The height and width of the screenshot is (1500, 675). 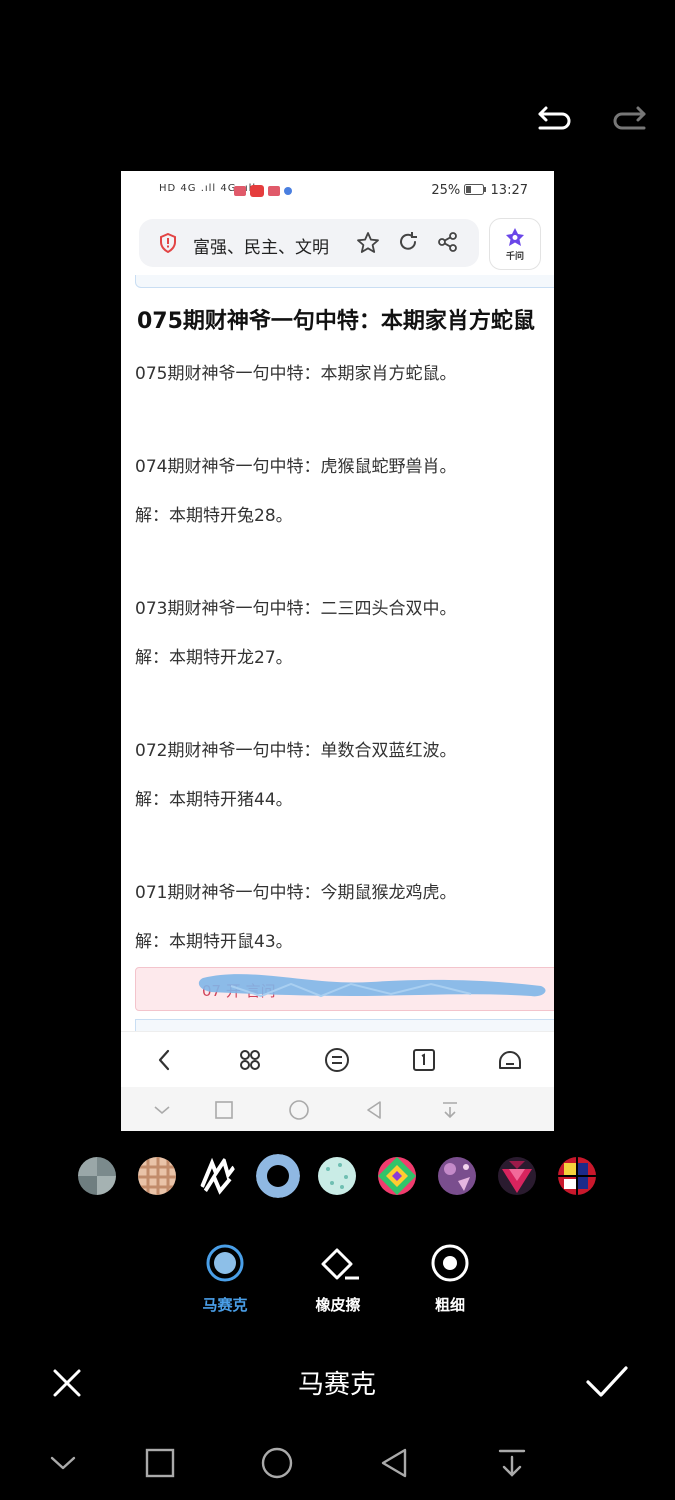 What do you see at coordinates (296, 893) in the screenshot?
I see `article-line: 071期财神爷一句中特：今期鼠猴龙鸡虎。` at bounding box center [296, 893].